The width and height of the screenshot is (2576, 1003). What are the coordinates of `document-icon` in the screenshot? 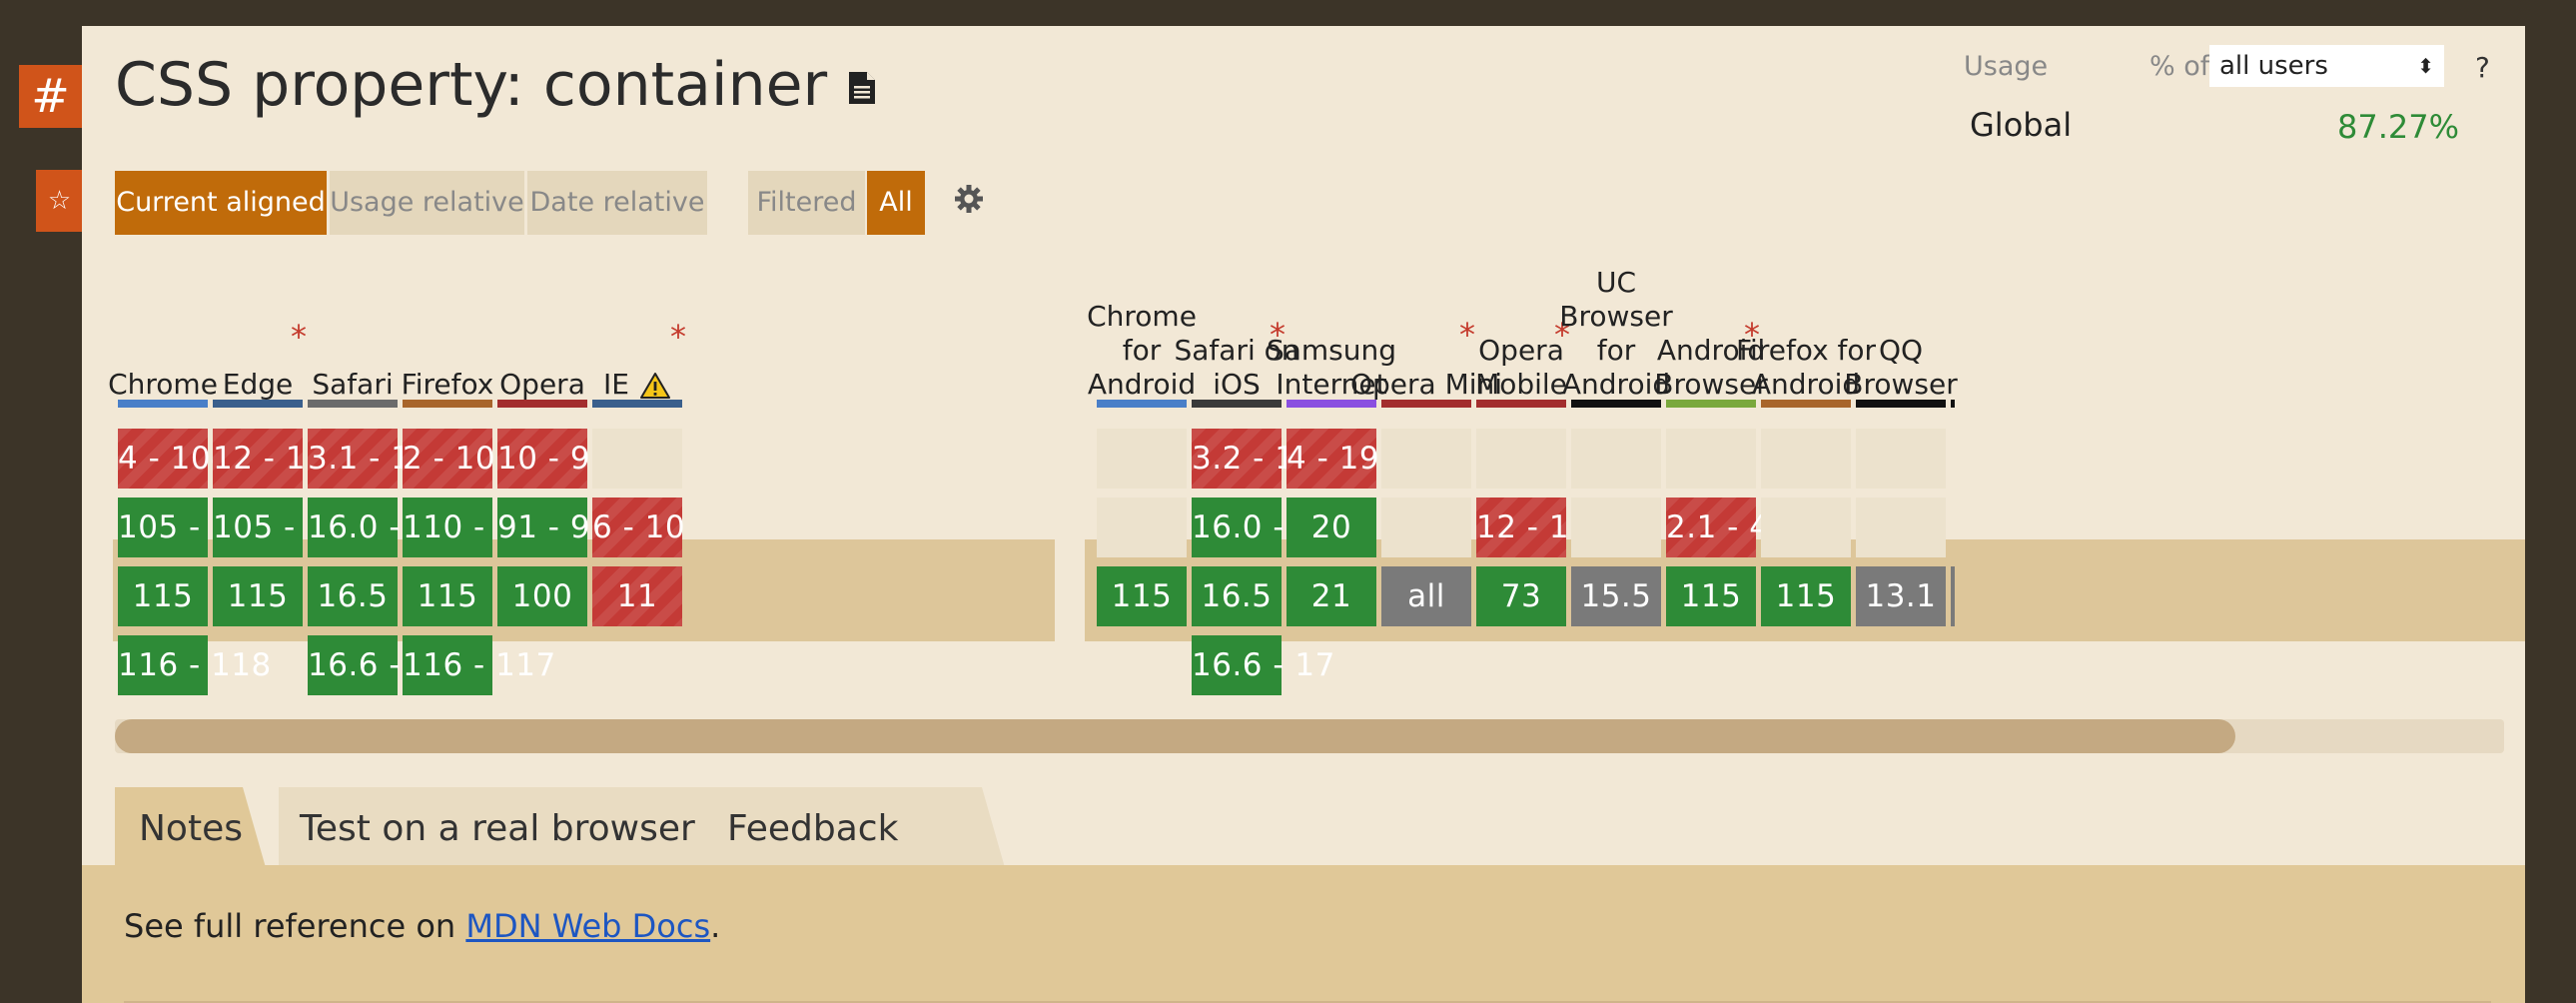 It's located at (863, 88).